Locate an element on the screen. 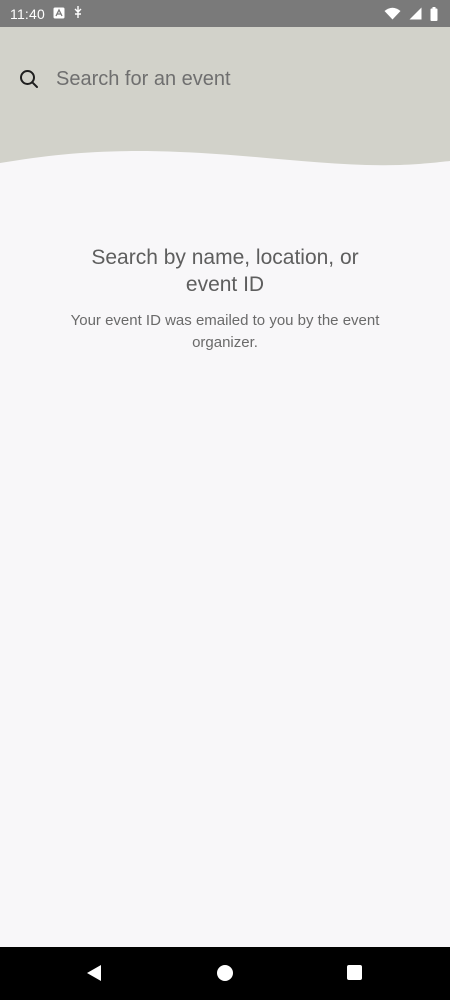 Image resolution: width=450 pixels, height=1000 pixels. wifi-icon is located at coordinates (392, 13).